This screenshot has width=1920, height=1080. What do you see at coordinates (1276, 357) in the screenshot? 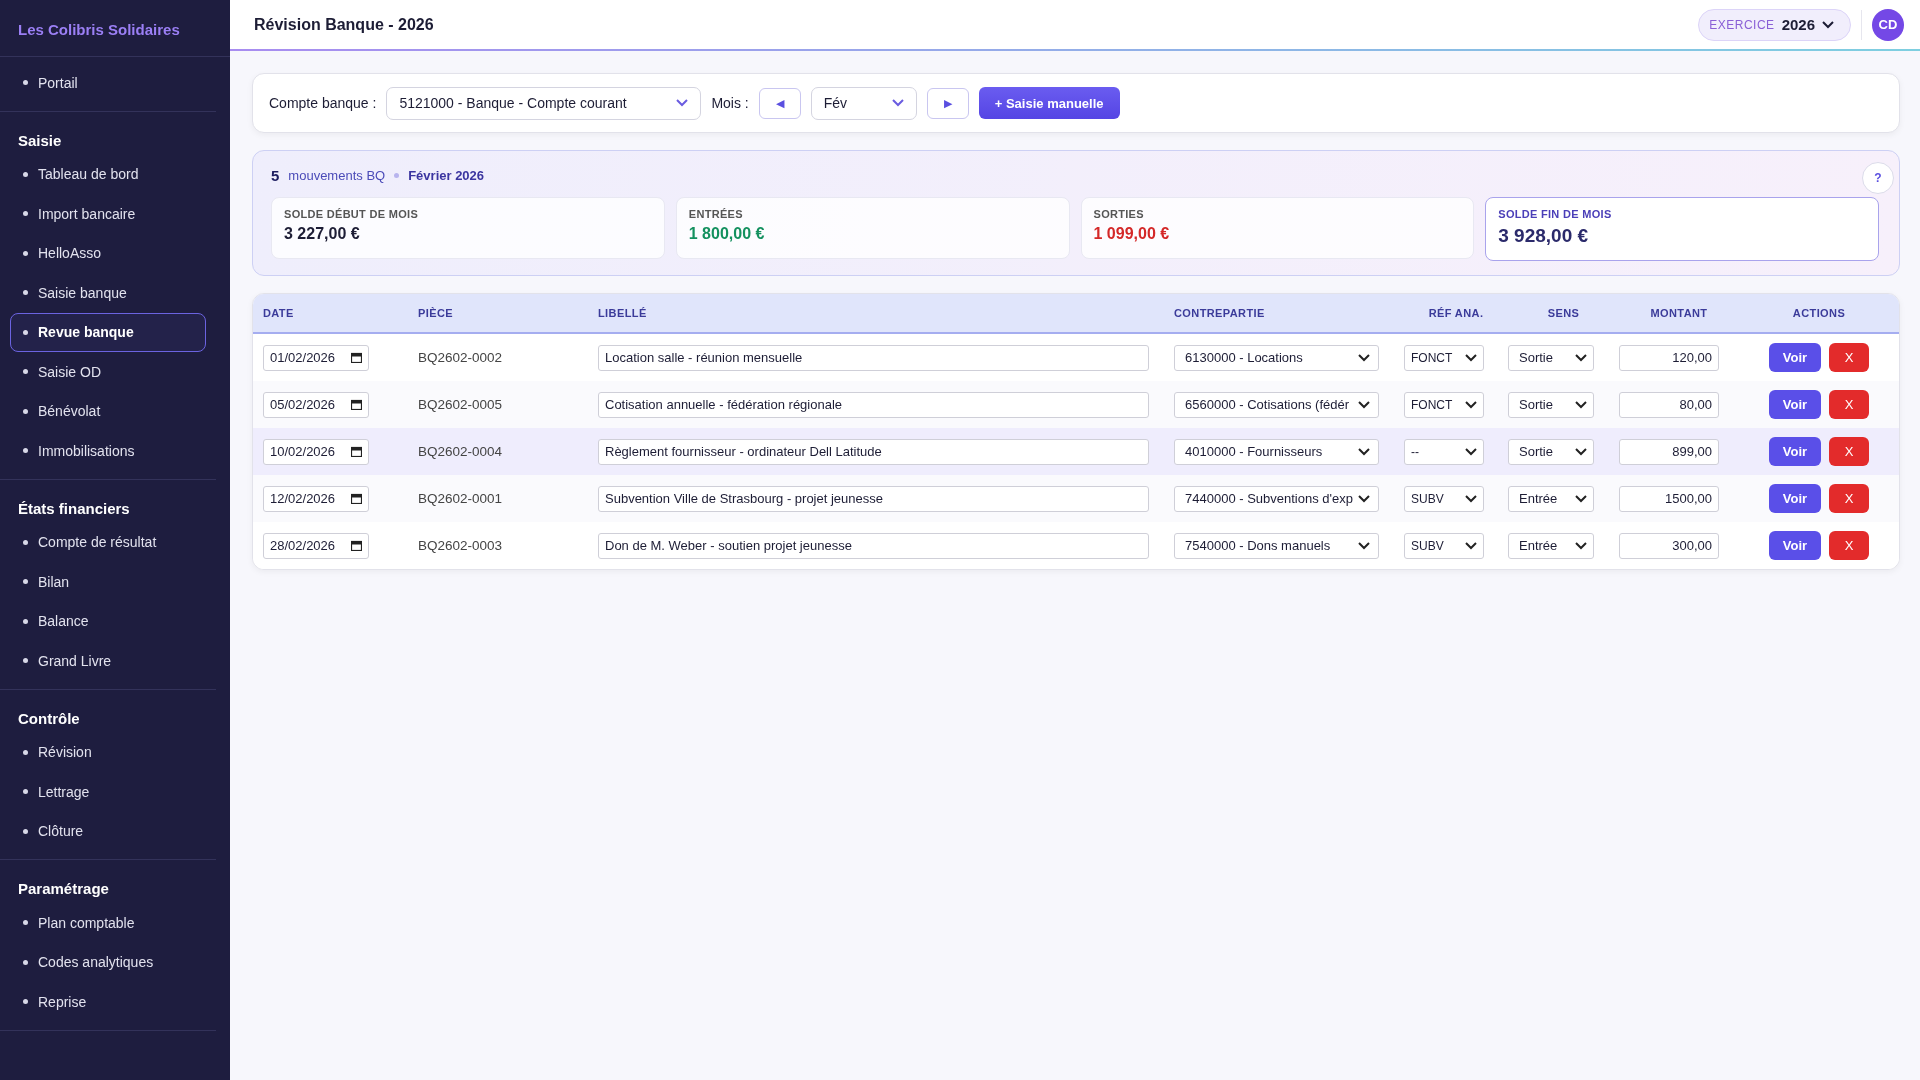
I see `account-select: 6130000 - Locations` at bounding box center [1276, 357].